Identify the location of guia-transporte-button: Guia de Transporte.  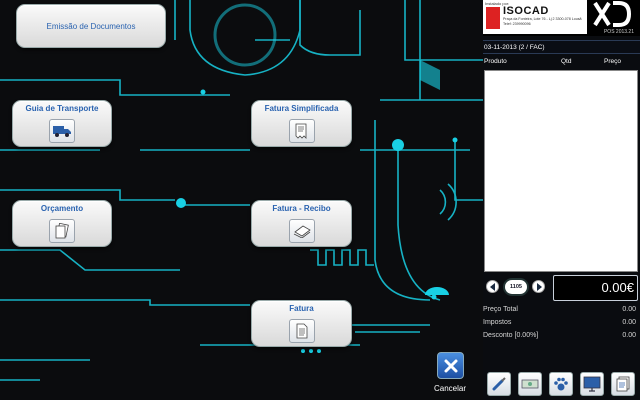
(62, 123).